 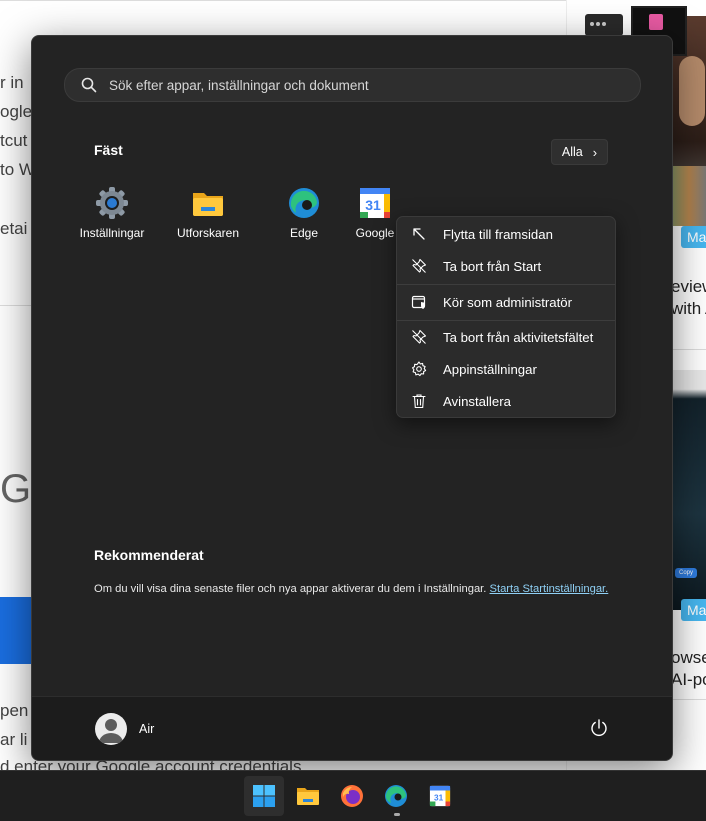 What do you see at coordinates (518, 337) in the screenshot?
I see `menu-item-label: Ta bort från aktivitetsfältet` at bounding box center [518, 337].